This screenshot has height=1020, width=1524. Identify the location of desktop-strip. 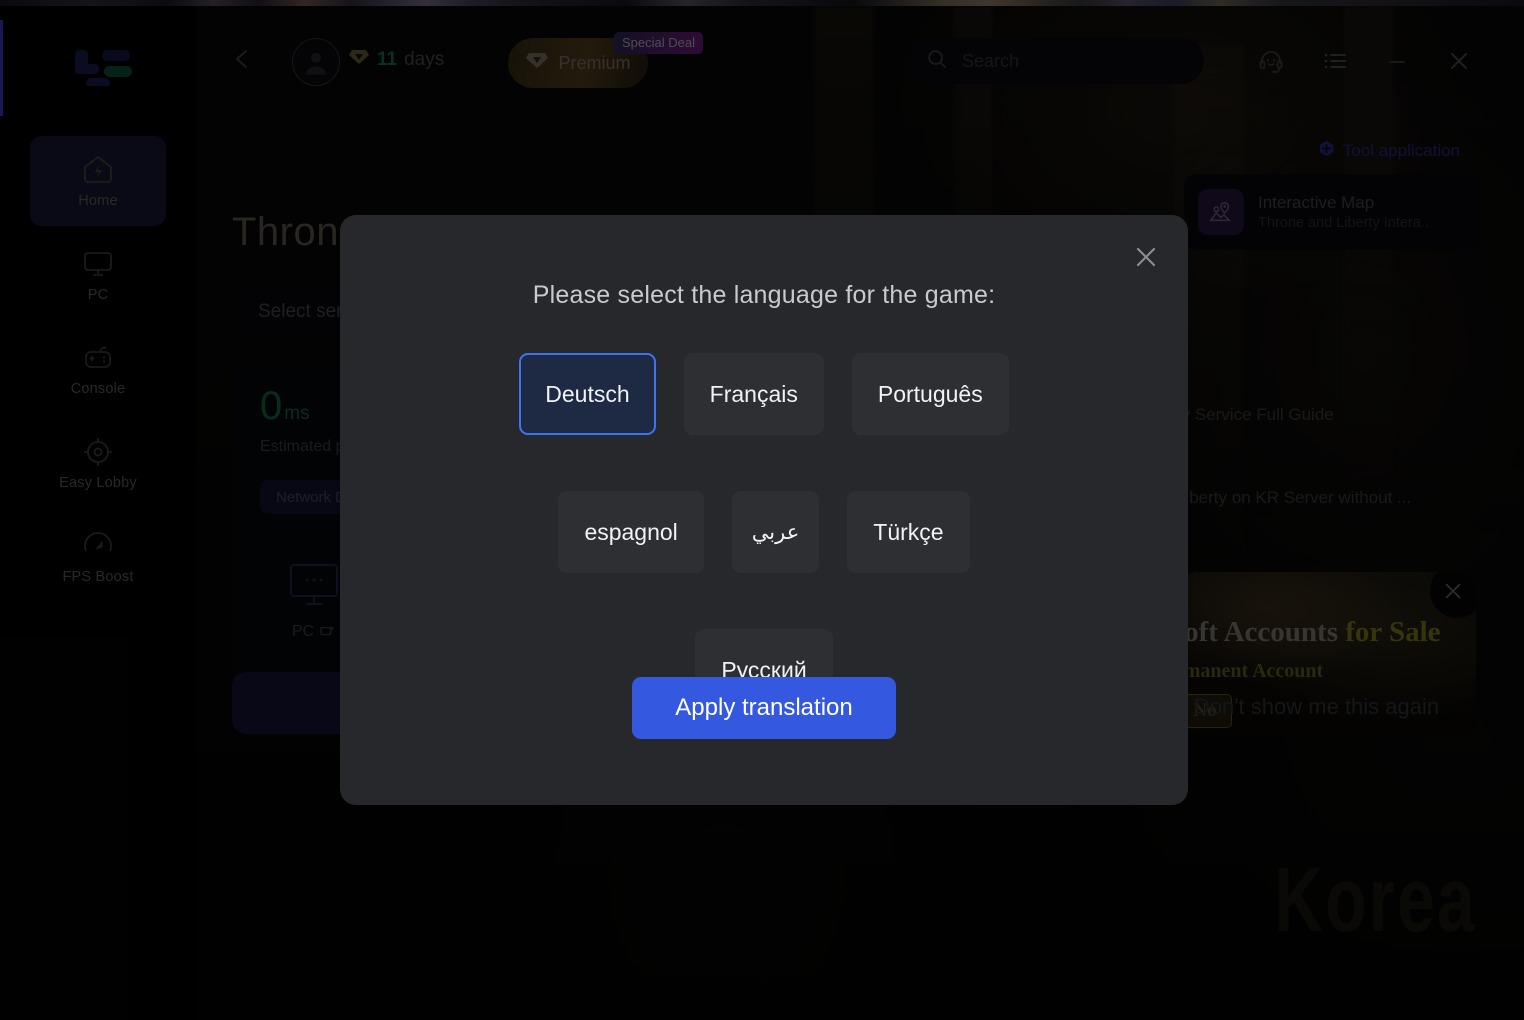
(762, 3).